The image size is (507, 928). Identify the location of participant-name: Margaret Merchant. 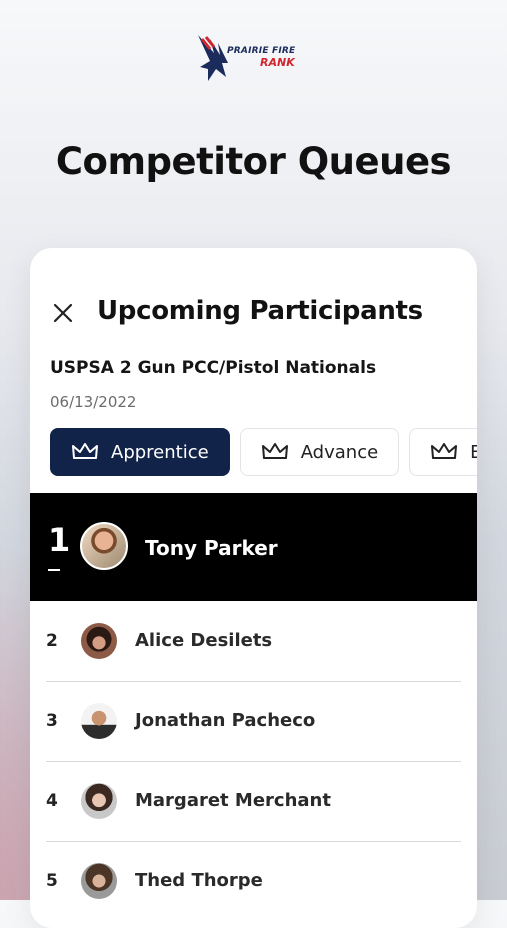
(233, 800).